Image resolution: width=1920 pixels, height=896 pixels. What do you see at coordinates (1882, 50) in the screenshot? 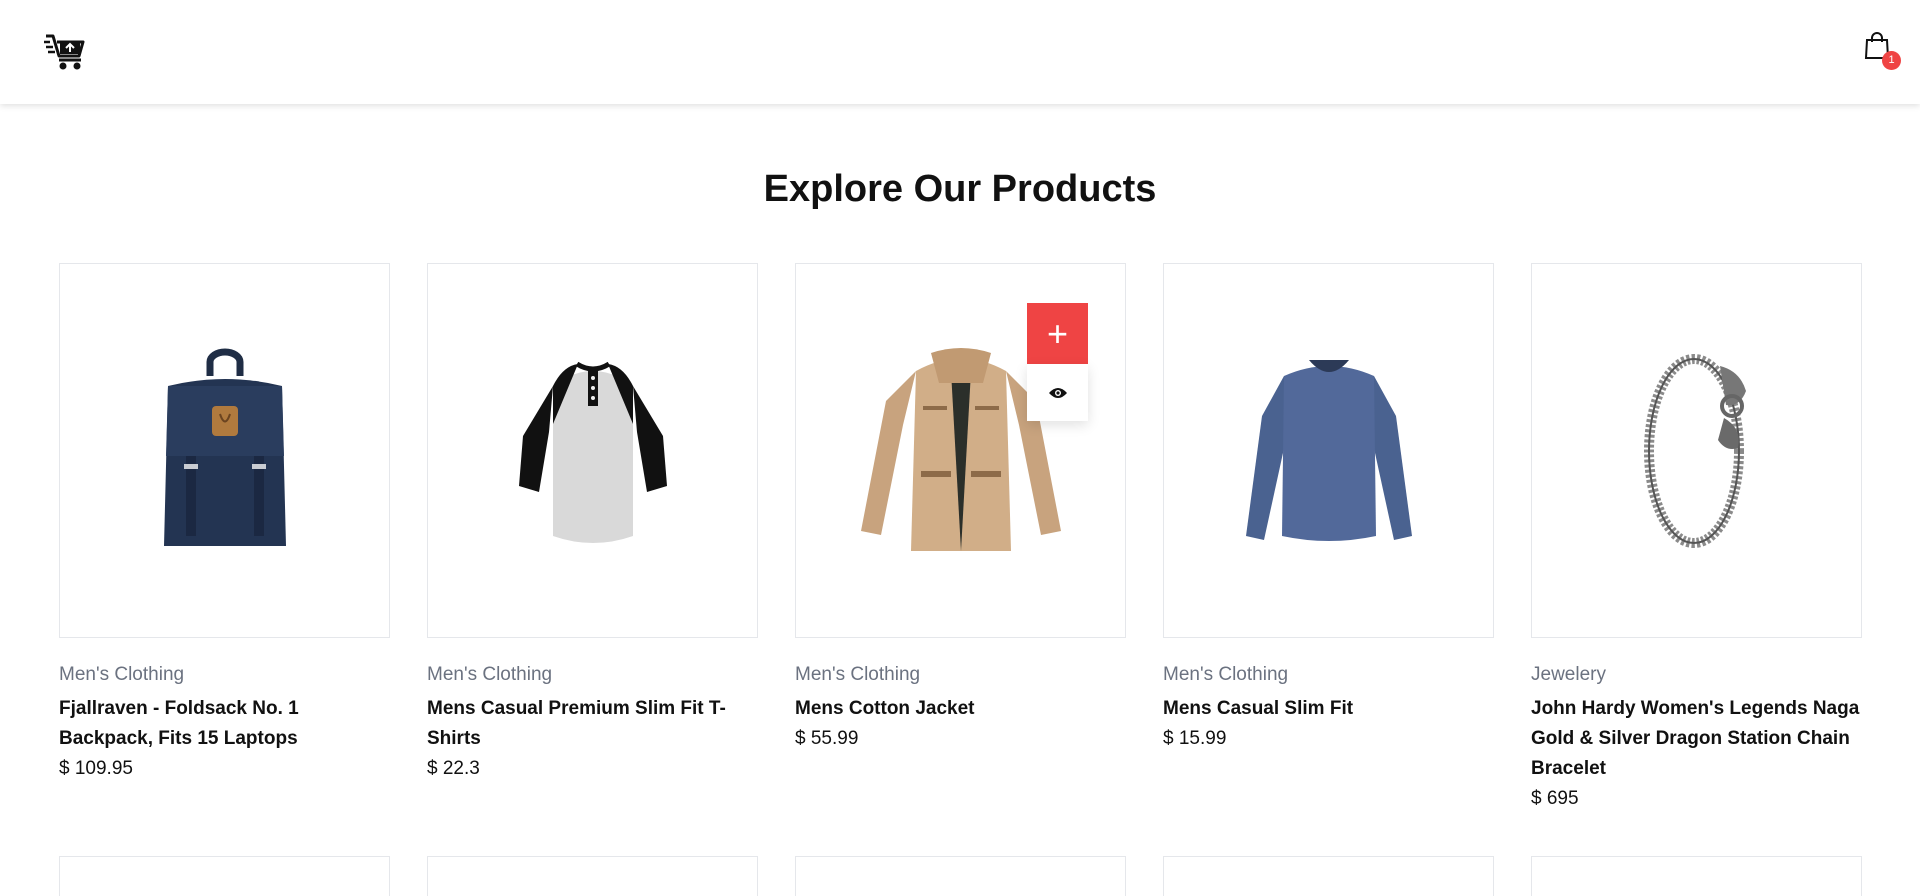
I see `shopping-bag-button: 1` at bounding box center [1882, 50].